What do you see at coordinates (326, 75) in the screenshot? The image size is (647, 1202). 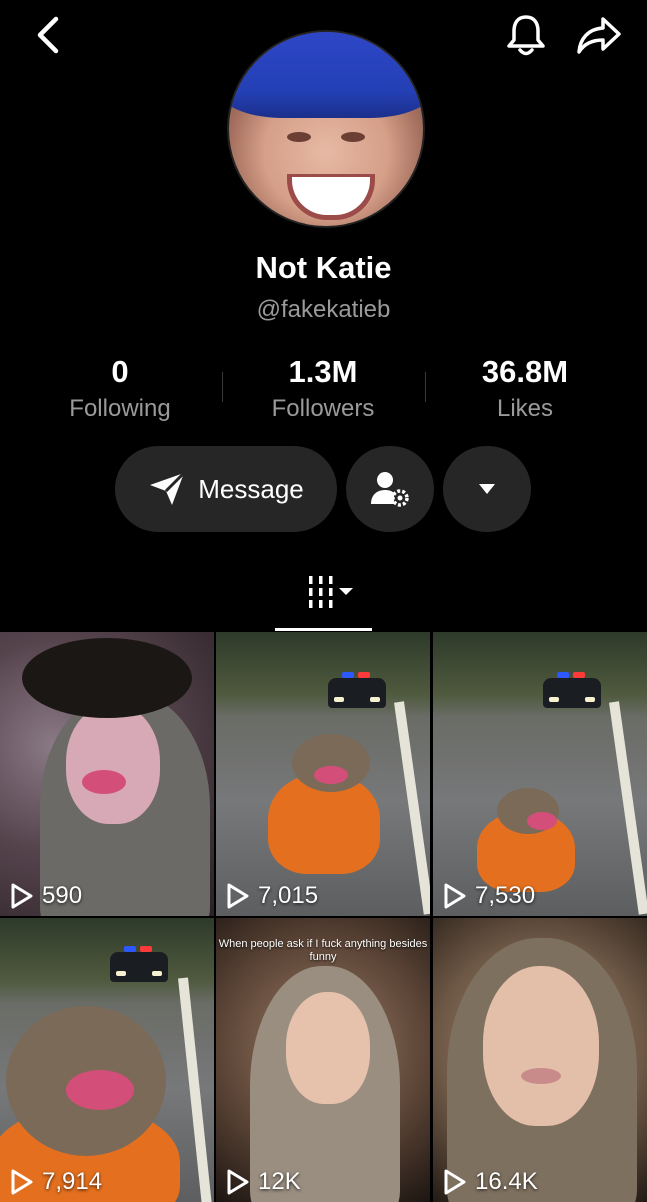 I see `avatar-beanie` at bounding box center [326, 75].